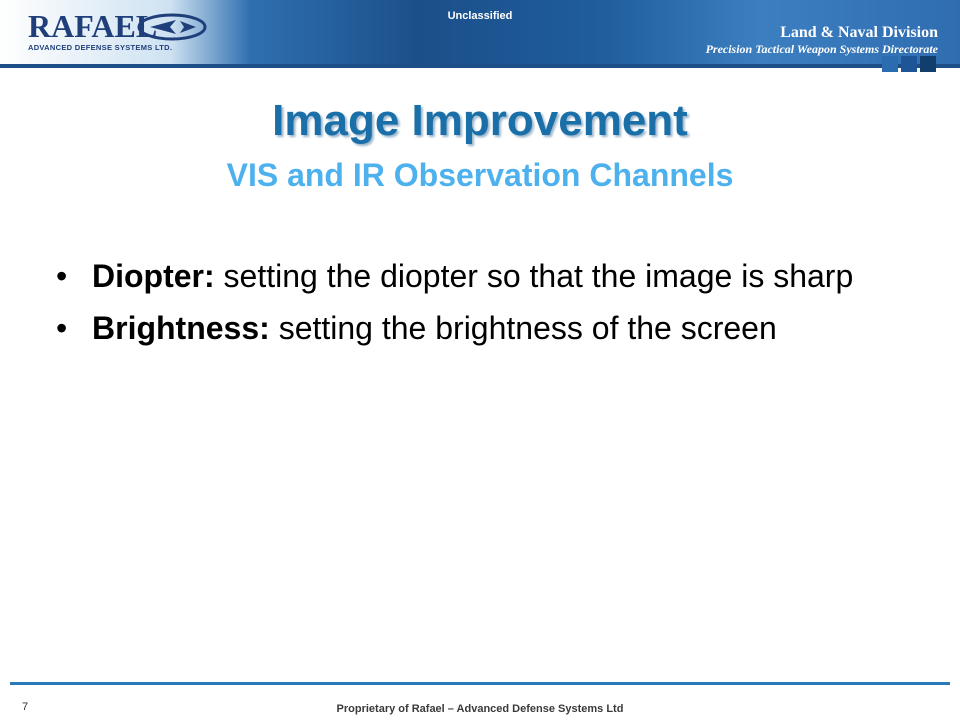 This screenshot has width=960, height=720. Describe the element at coordinates (480, 16) in the screenshot. I see `classification-label: Unclassified` at that location.